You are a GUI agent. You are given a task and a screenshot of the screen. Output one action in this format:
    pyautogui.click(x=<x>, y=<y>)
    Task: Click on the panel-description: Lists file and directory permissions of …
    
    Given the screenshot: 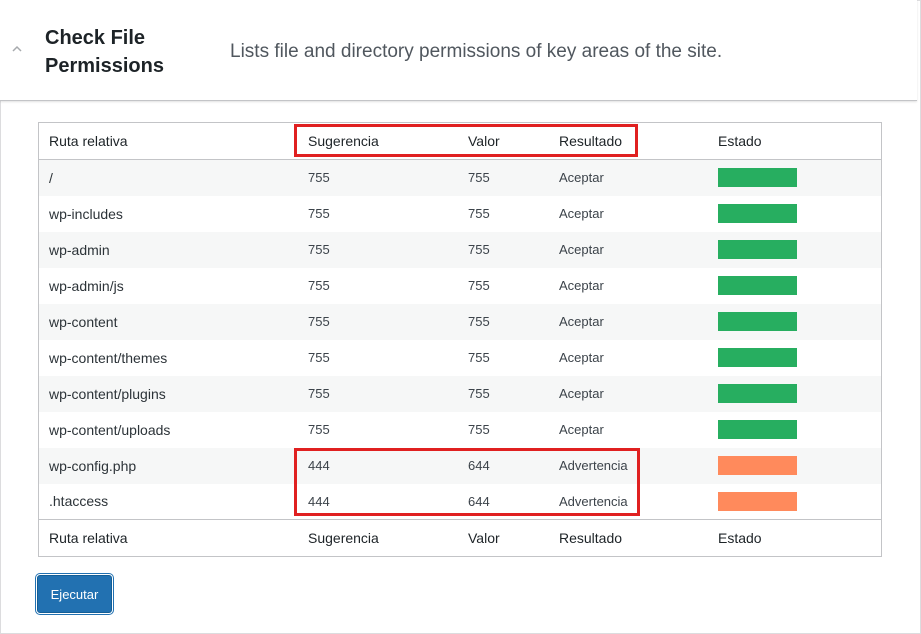 What is the action you would take?
    pyautogui.click(x=476, y=51)
    